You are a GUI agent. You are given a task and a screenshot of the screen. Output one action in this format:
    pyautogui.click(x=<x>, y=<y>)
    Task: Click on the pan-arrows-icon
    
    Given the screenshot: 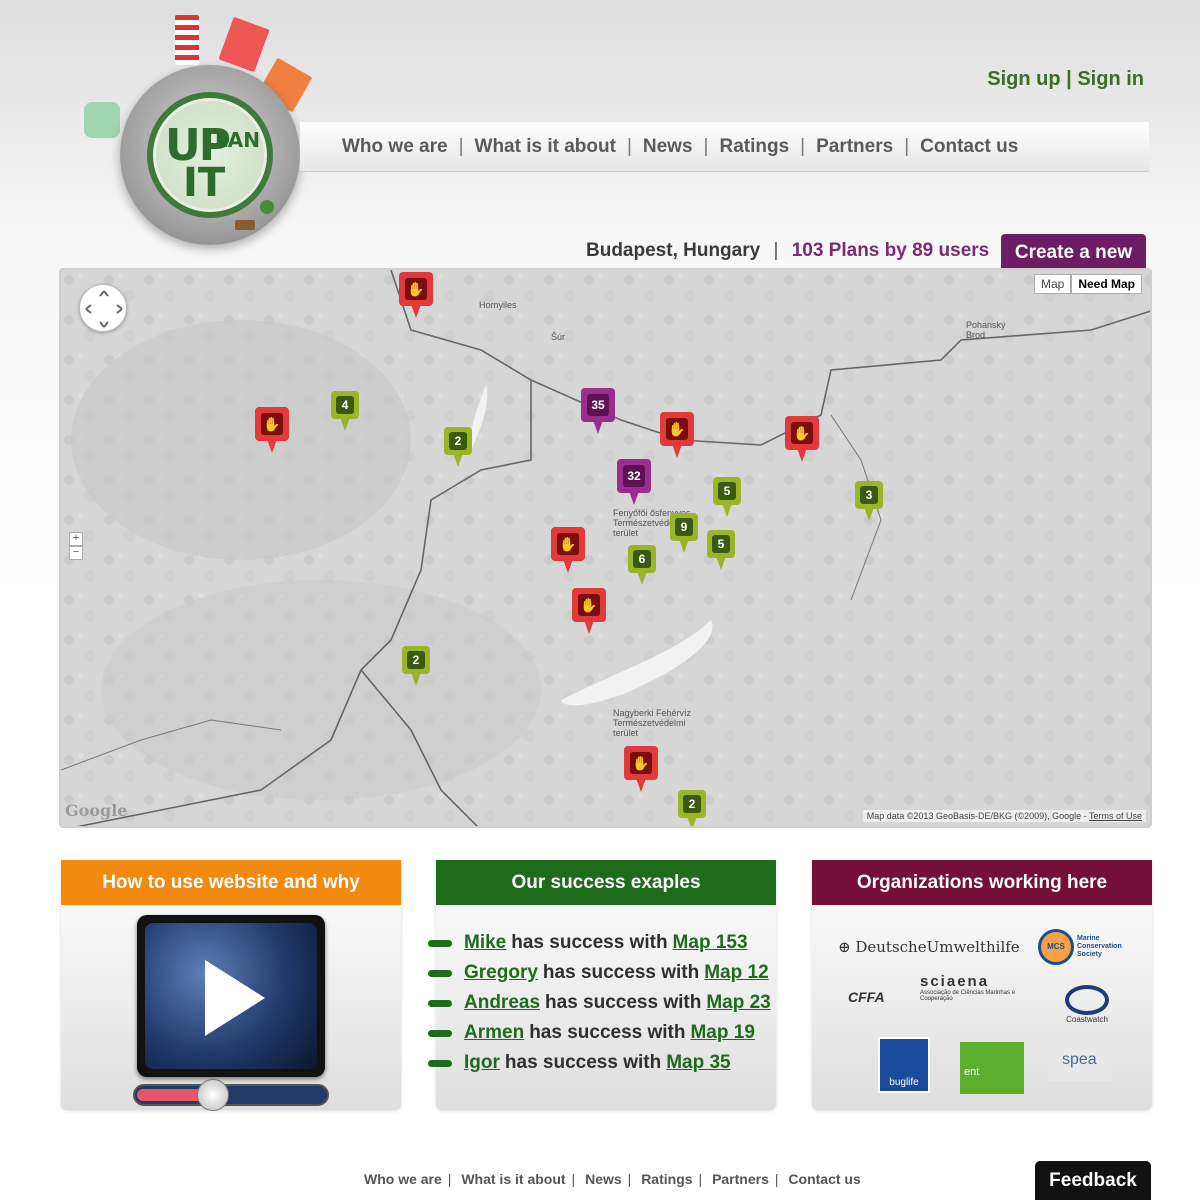 What is the action you would take?
    pyautogui.click(x=104, y=309)
    